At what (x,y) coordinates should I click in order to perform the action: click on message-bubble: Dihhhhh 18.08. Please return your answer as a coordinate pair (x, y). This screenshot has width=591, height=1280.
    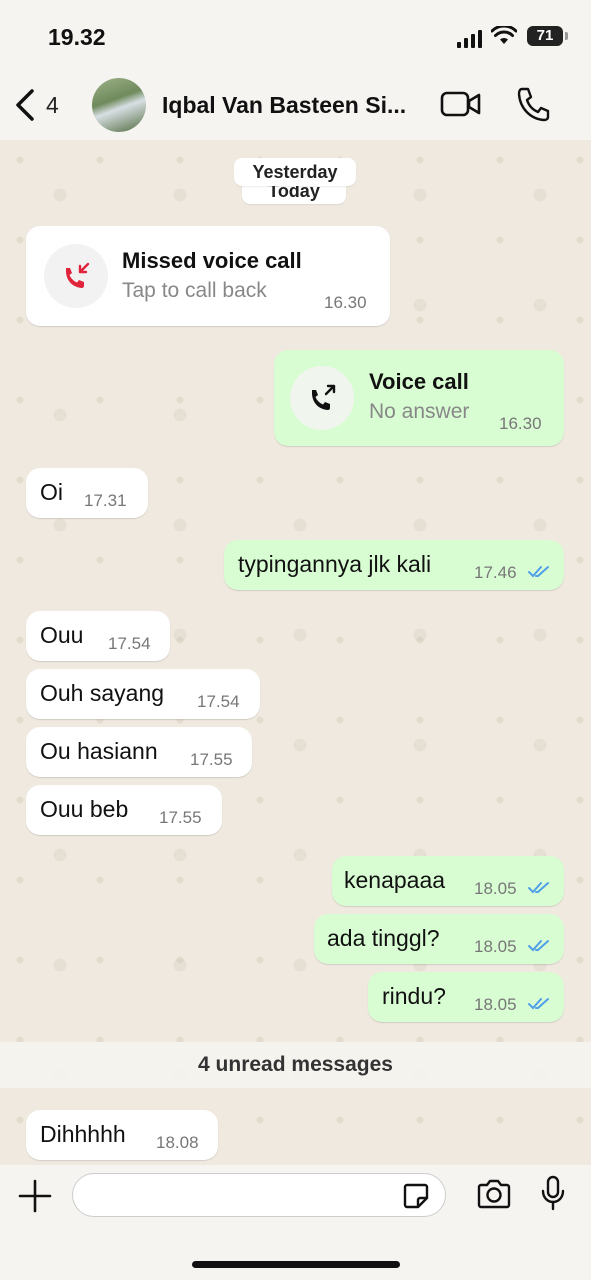
    Looking at the image, I should click on (122, 1135).